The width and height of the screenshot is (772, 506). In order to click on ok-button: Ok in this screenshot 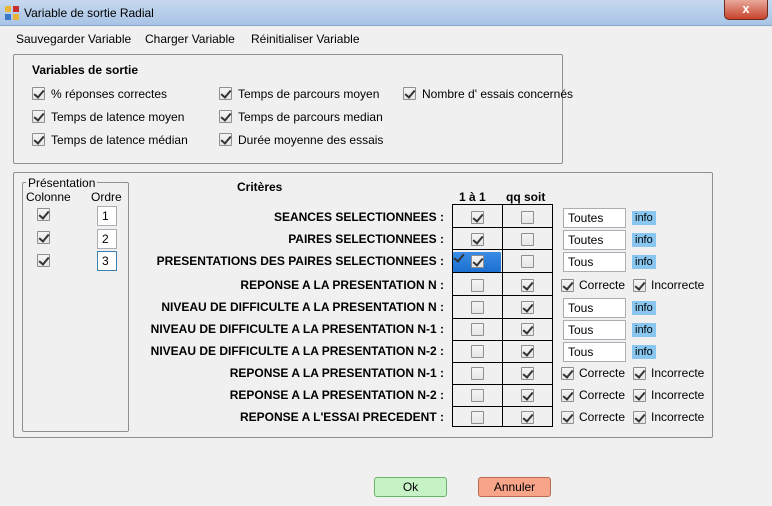, I will do `click(410, 487)`.